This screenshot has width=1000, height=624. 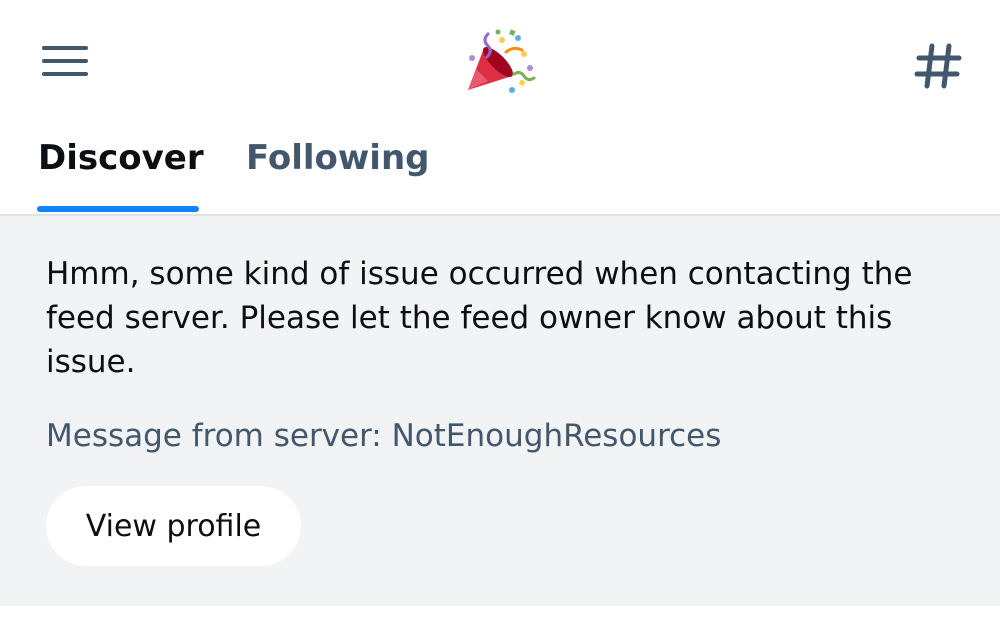 What do you see at coordinates (337, 158) in the screenshot?
I see `tab-following: Following` at bounding box center [337, 158].